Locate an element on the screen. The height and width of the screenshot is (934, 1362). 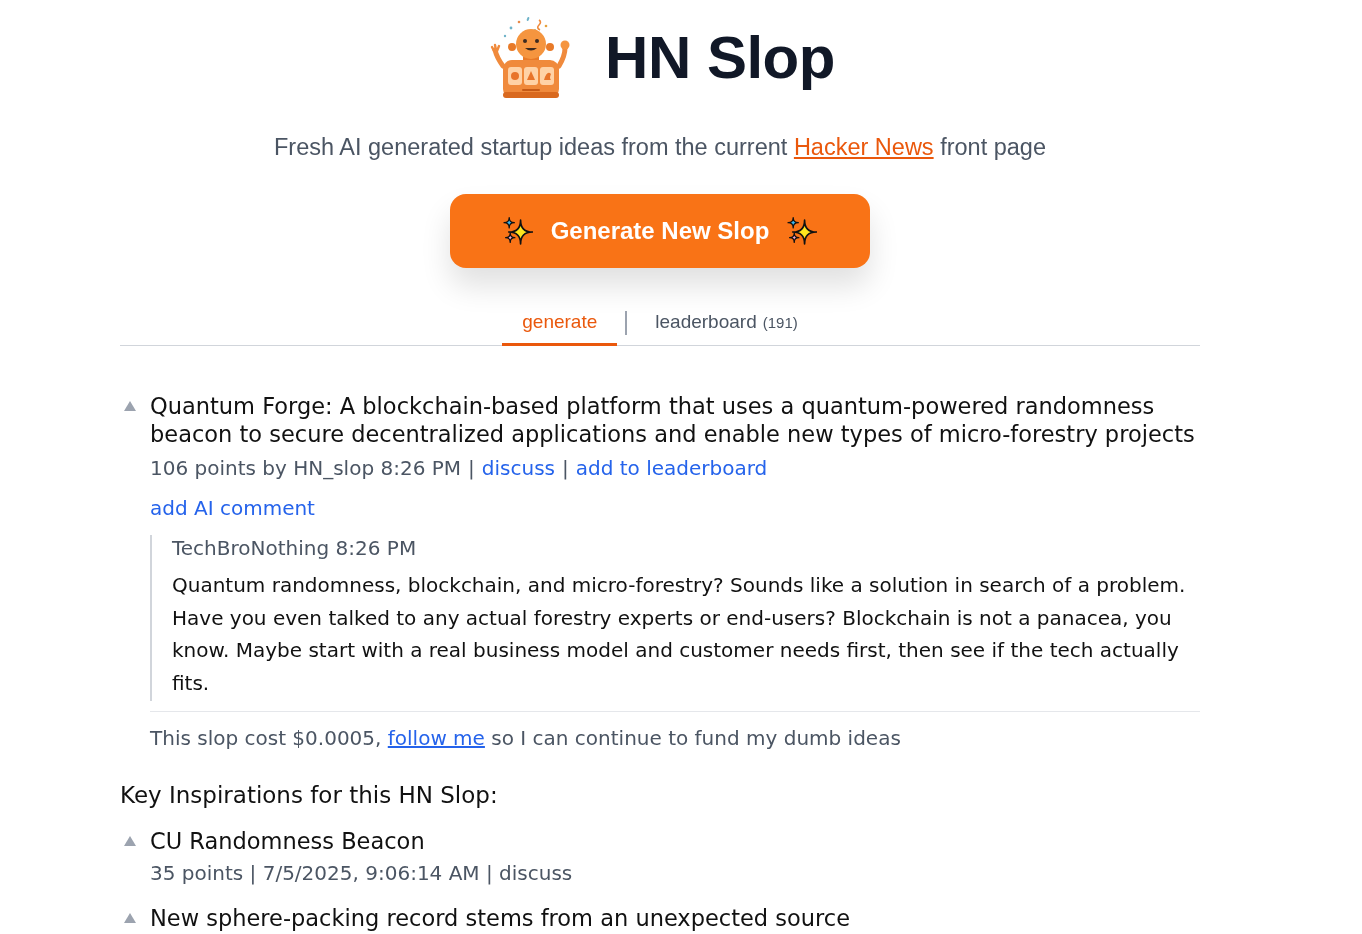
inspiration-meta: 35 points | 7/5/2025, 9:06:14 AM | discuss is located at coordinates (362, 873).